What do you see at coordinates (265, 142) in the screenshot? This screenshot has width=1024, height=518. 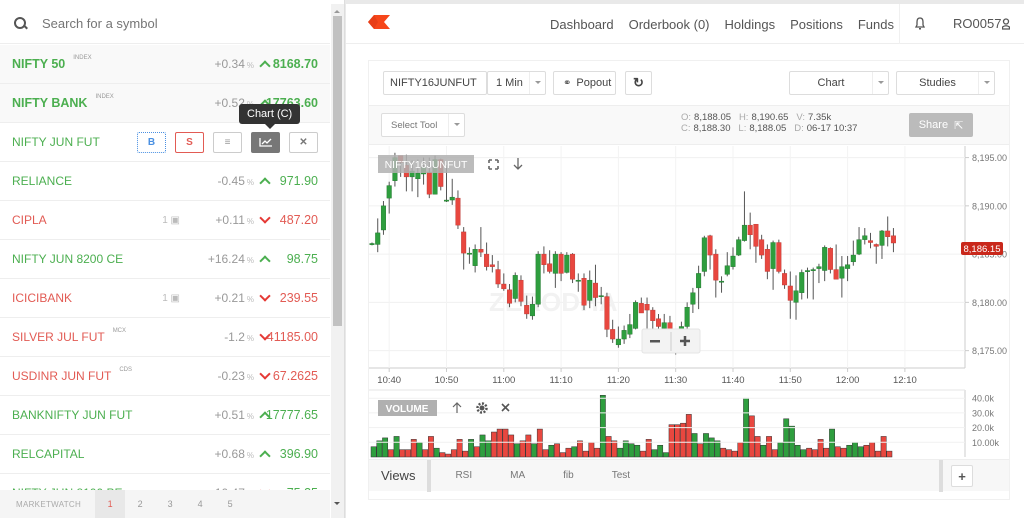 I see `chart-button` at bounding box center [265, 142].